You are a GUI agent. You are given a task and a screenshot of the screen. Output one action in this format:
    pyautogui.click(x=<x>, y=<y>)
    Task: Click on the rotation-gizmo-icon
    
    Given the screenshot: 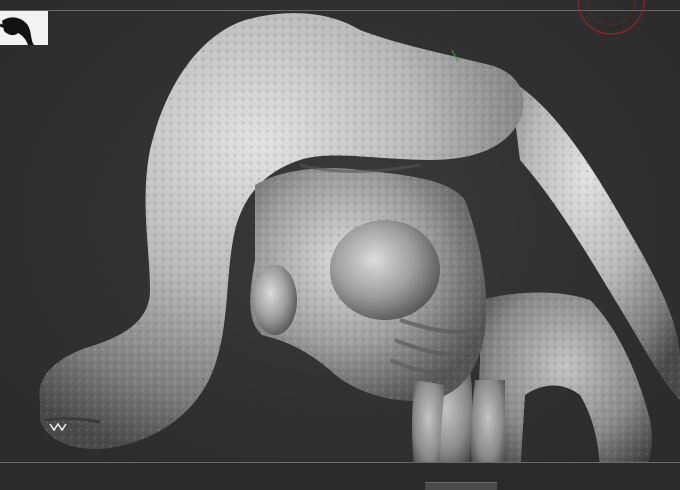 What is the action you would take?
    pyautogui.click(x=611, y=18)
    